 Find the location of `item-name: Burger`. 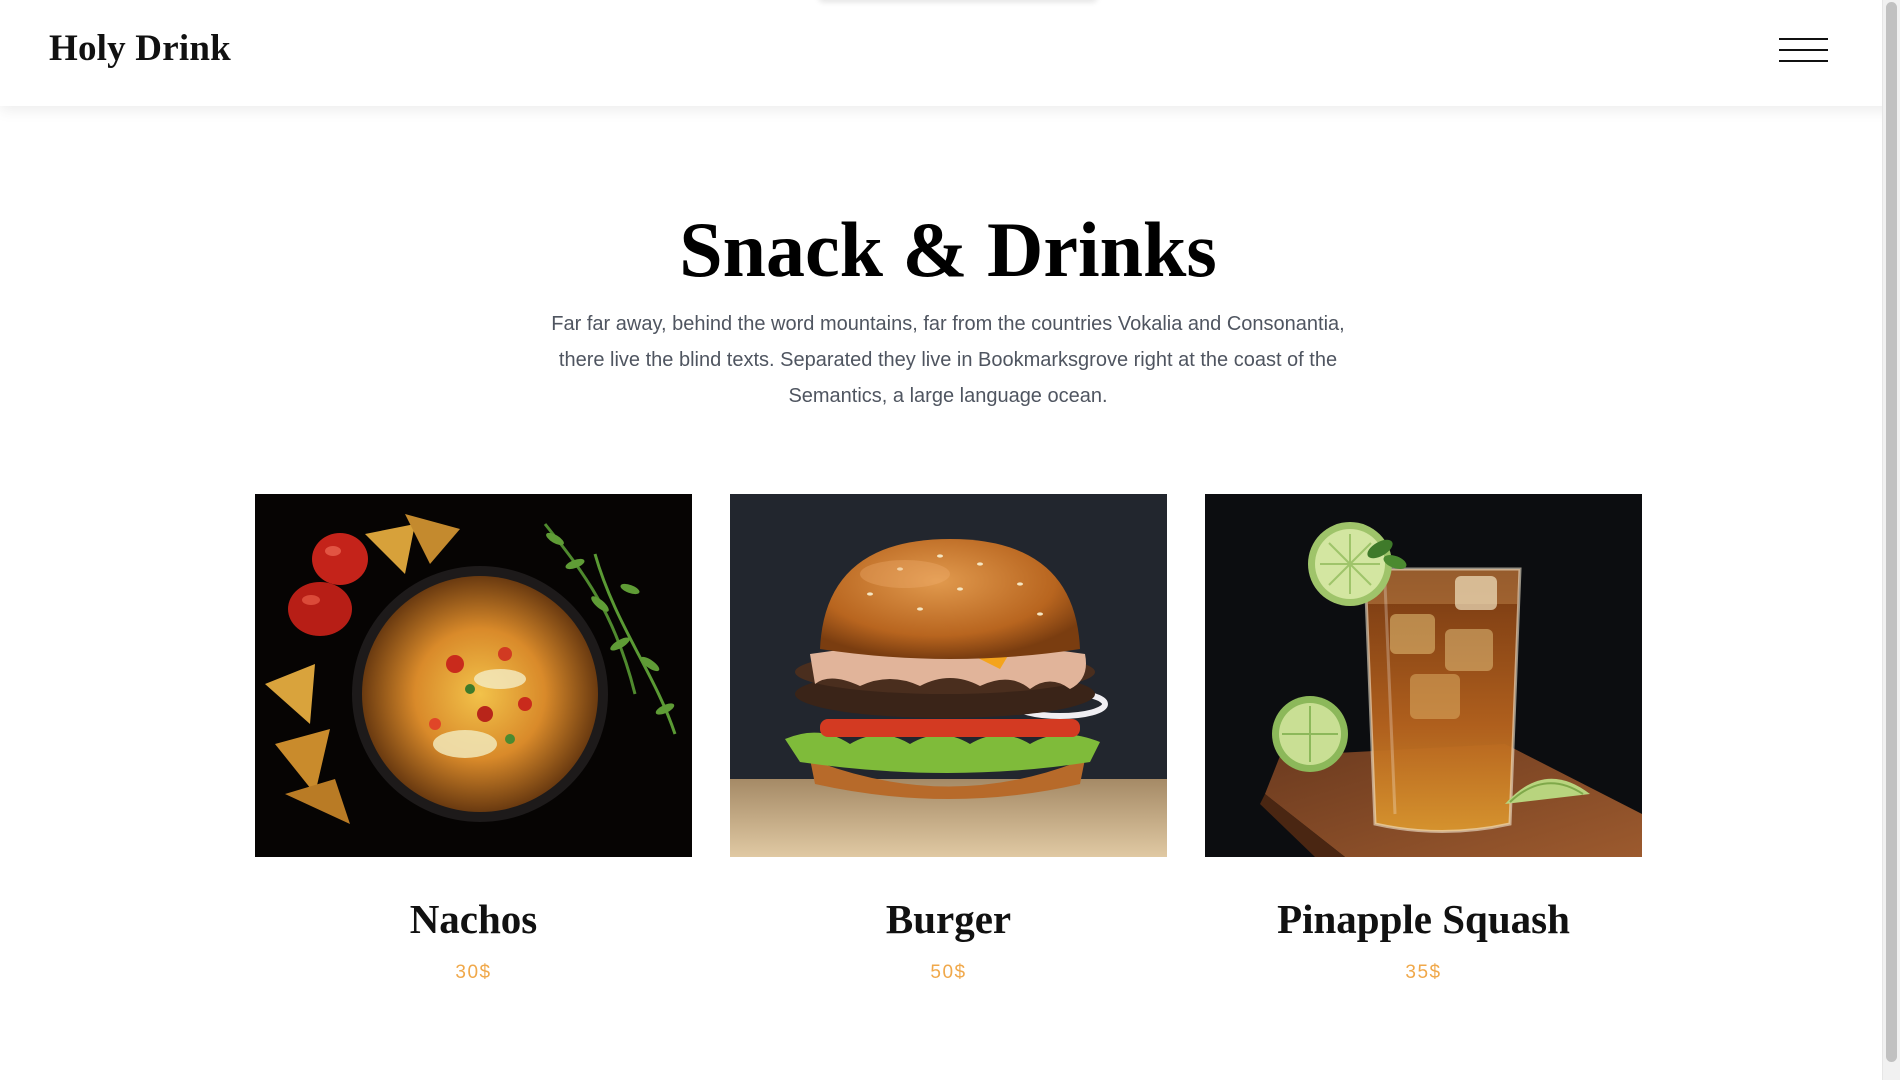

item-name: Burger is located at coordinates (948, 919).